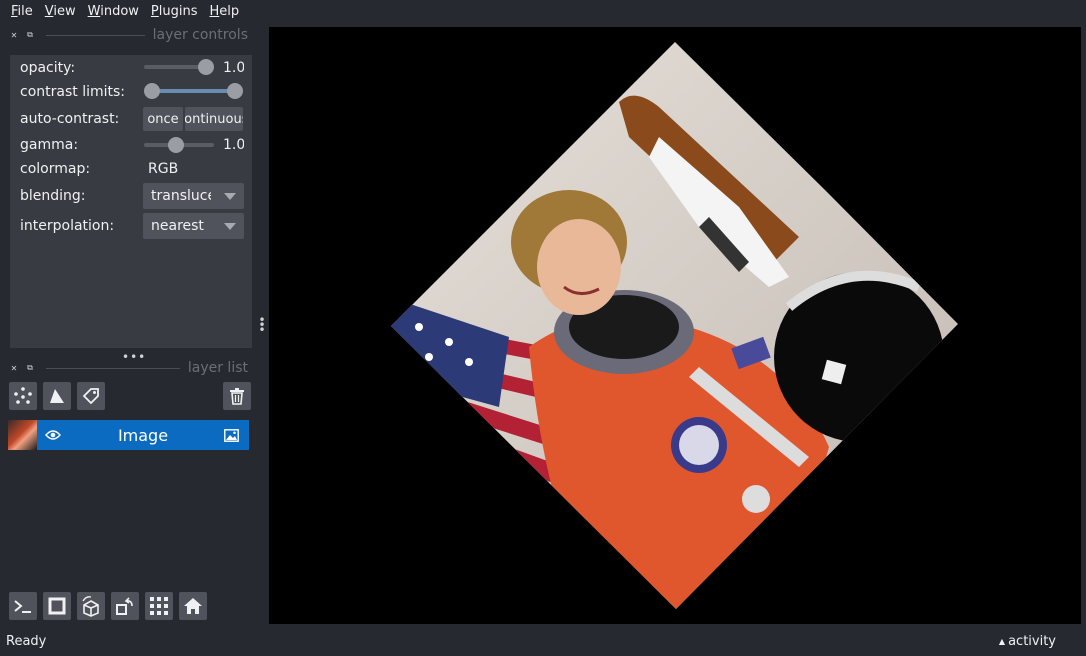 Image resolution: width=1086 pixels, height=656 pixels. I want to click on layer-controls-header: ✕ ⧉ layer controls, so click(128, 35).